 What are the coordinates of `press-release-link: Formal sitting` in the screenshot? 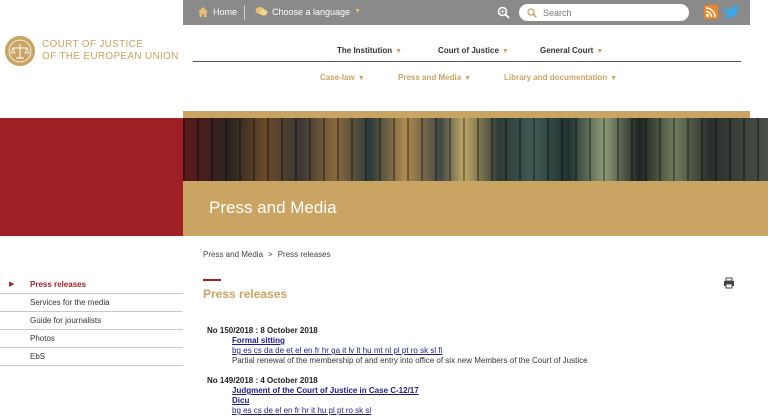 It's located at (410, 340).